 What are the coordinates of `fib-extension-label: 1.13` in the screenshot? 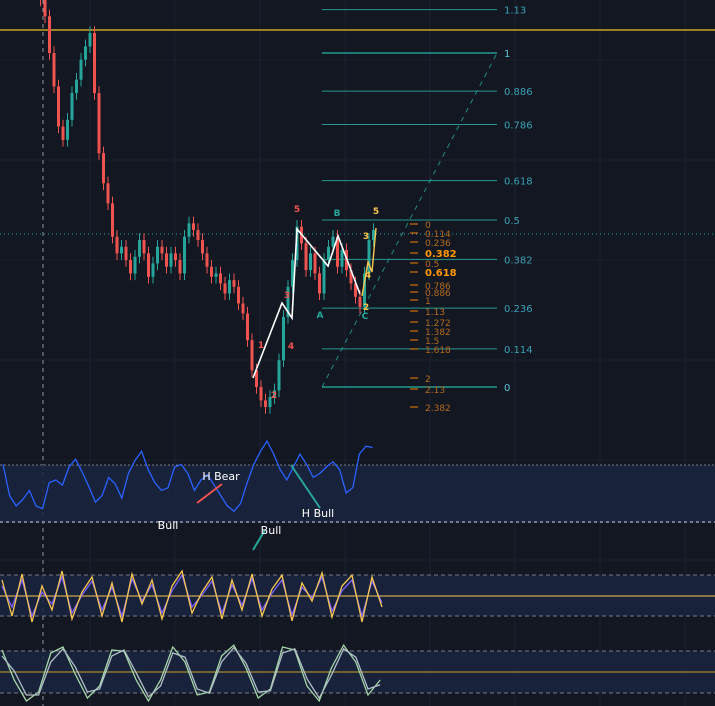 It's located at (435, 313).